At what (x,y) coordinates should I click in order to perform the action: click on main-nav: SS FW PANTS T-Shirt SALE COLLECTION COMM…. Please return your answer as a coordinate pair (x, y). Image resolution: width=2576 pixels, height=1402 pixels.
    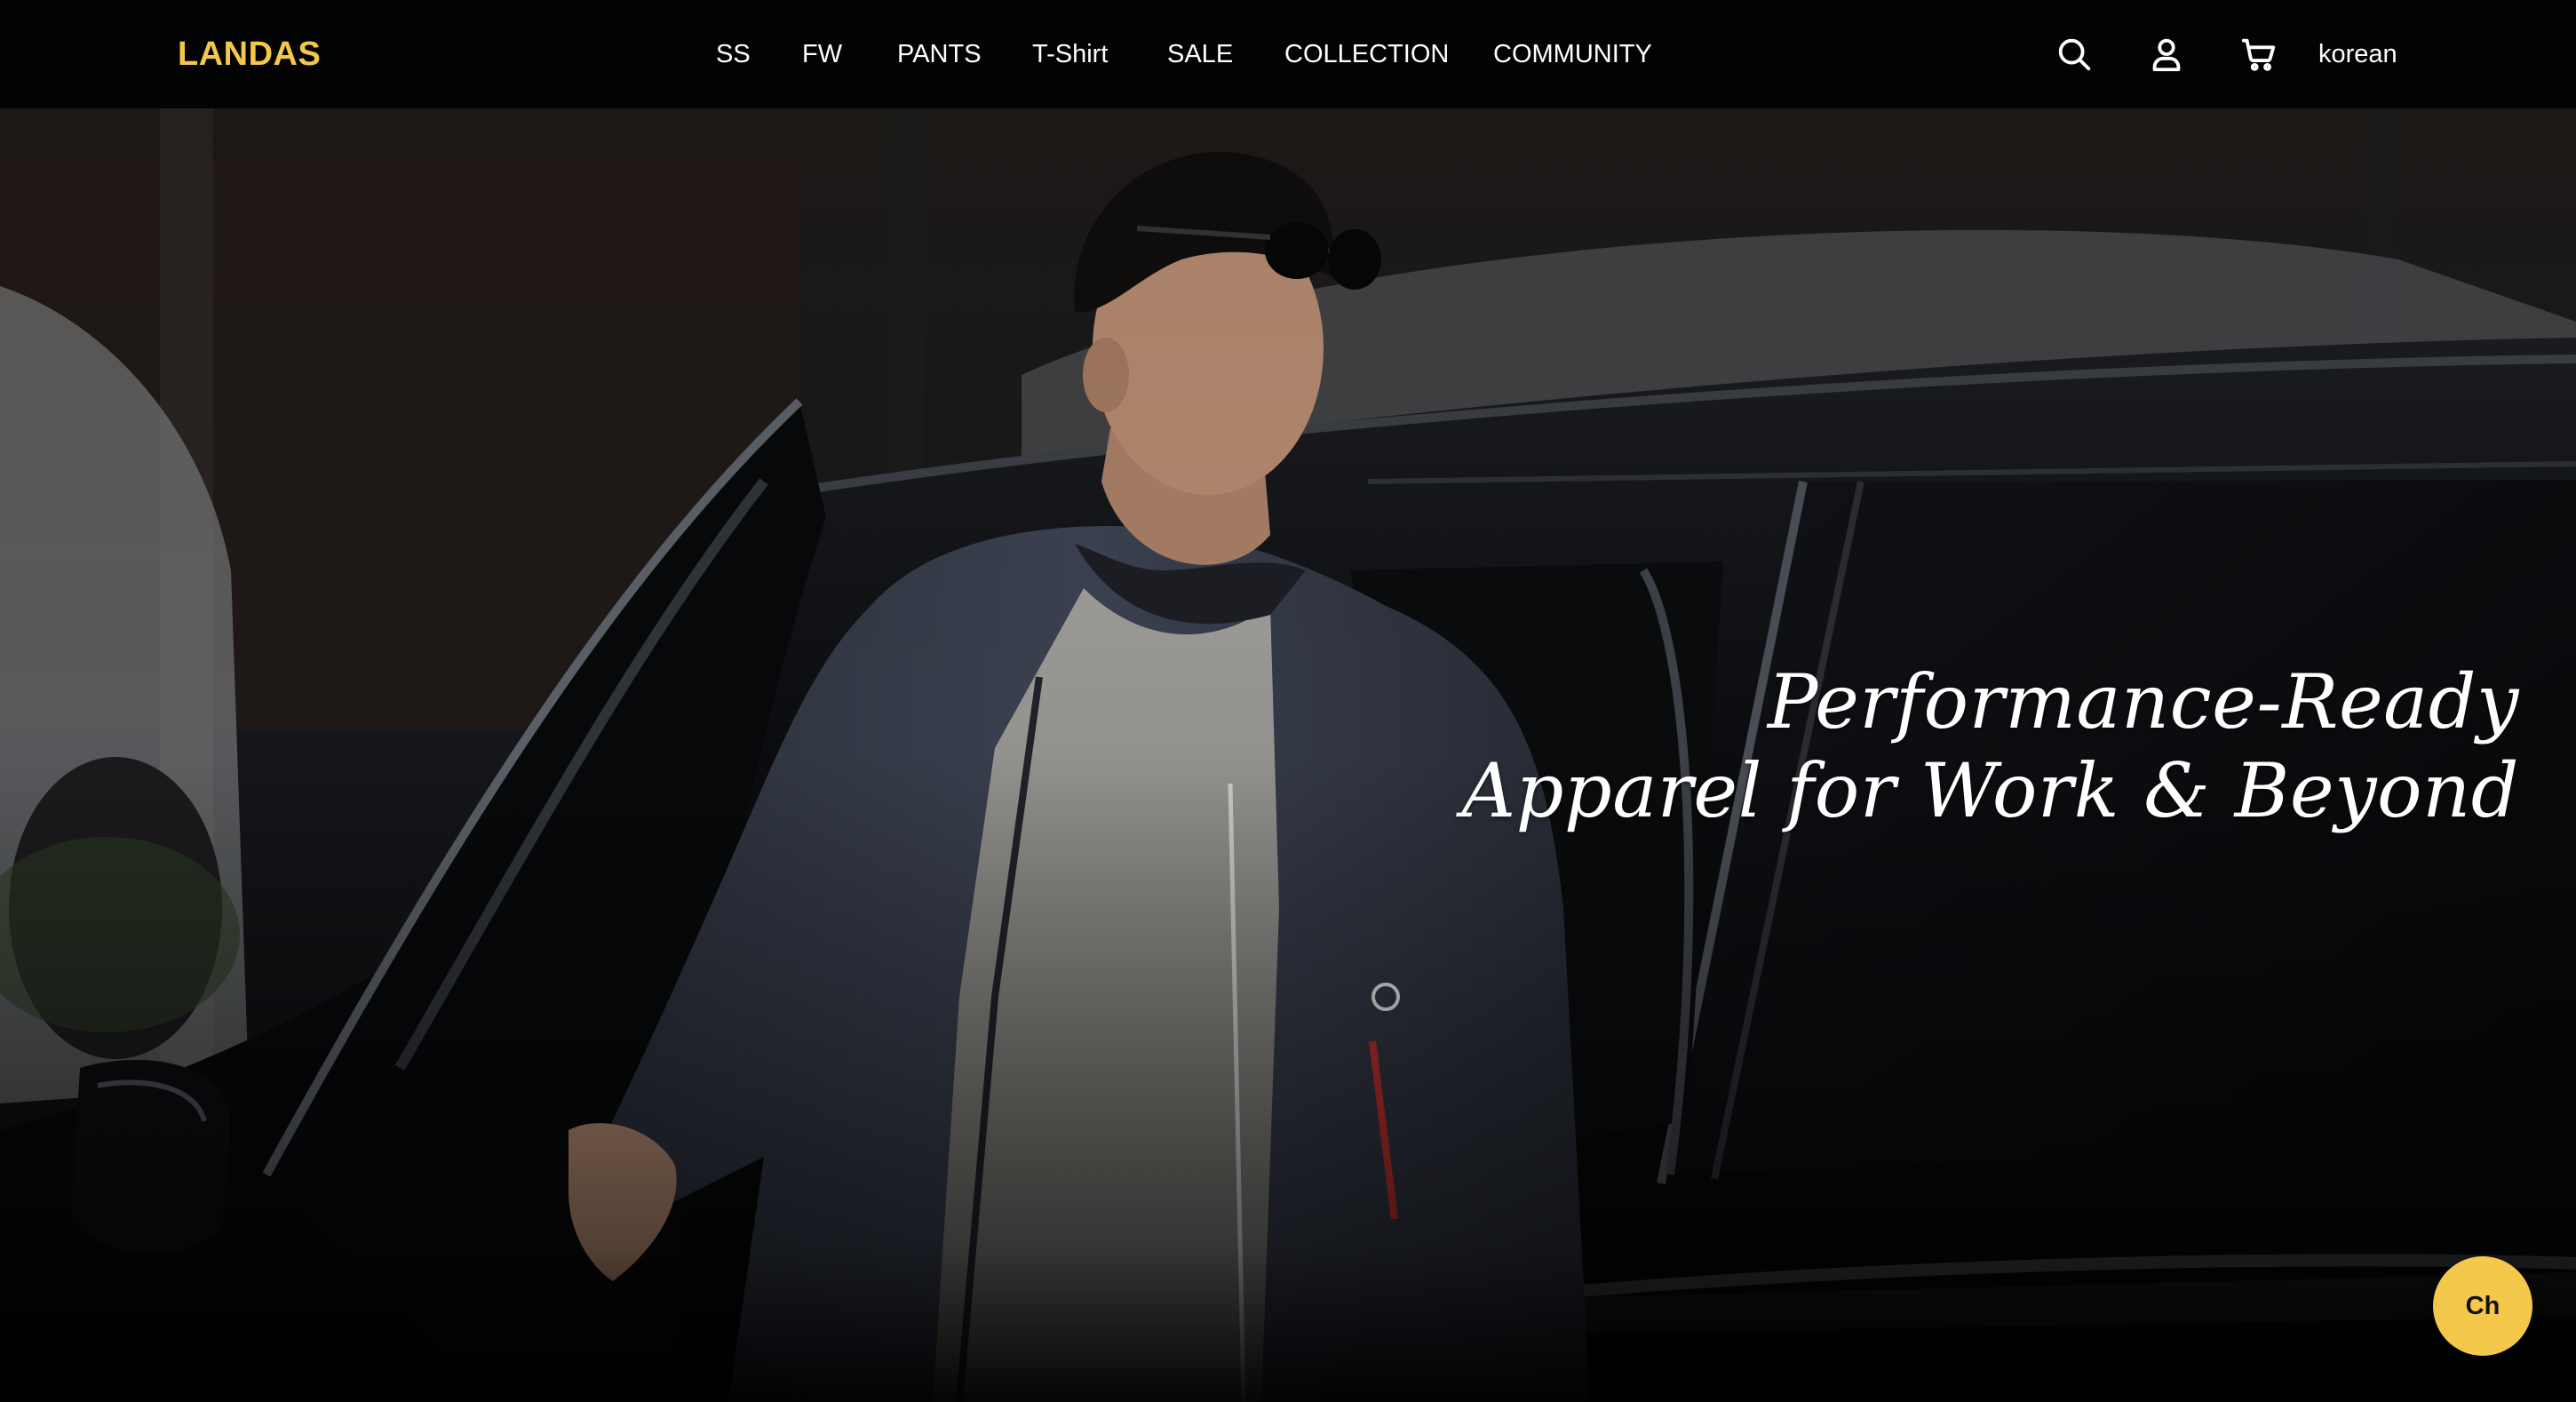
    Looking at the image, I should click on (1288, 54).